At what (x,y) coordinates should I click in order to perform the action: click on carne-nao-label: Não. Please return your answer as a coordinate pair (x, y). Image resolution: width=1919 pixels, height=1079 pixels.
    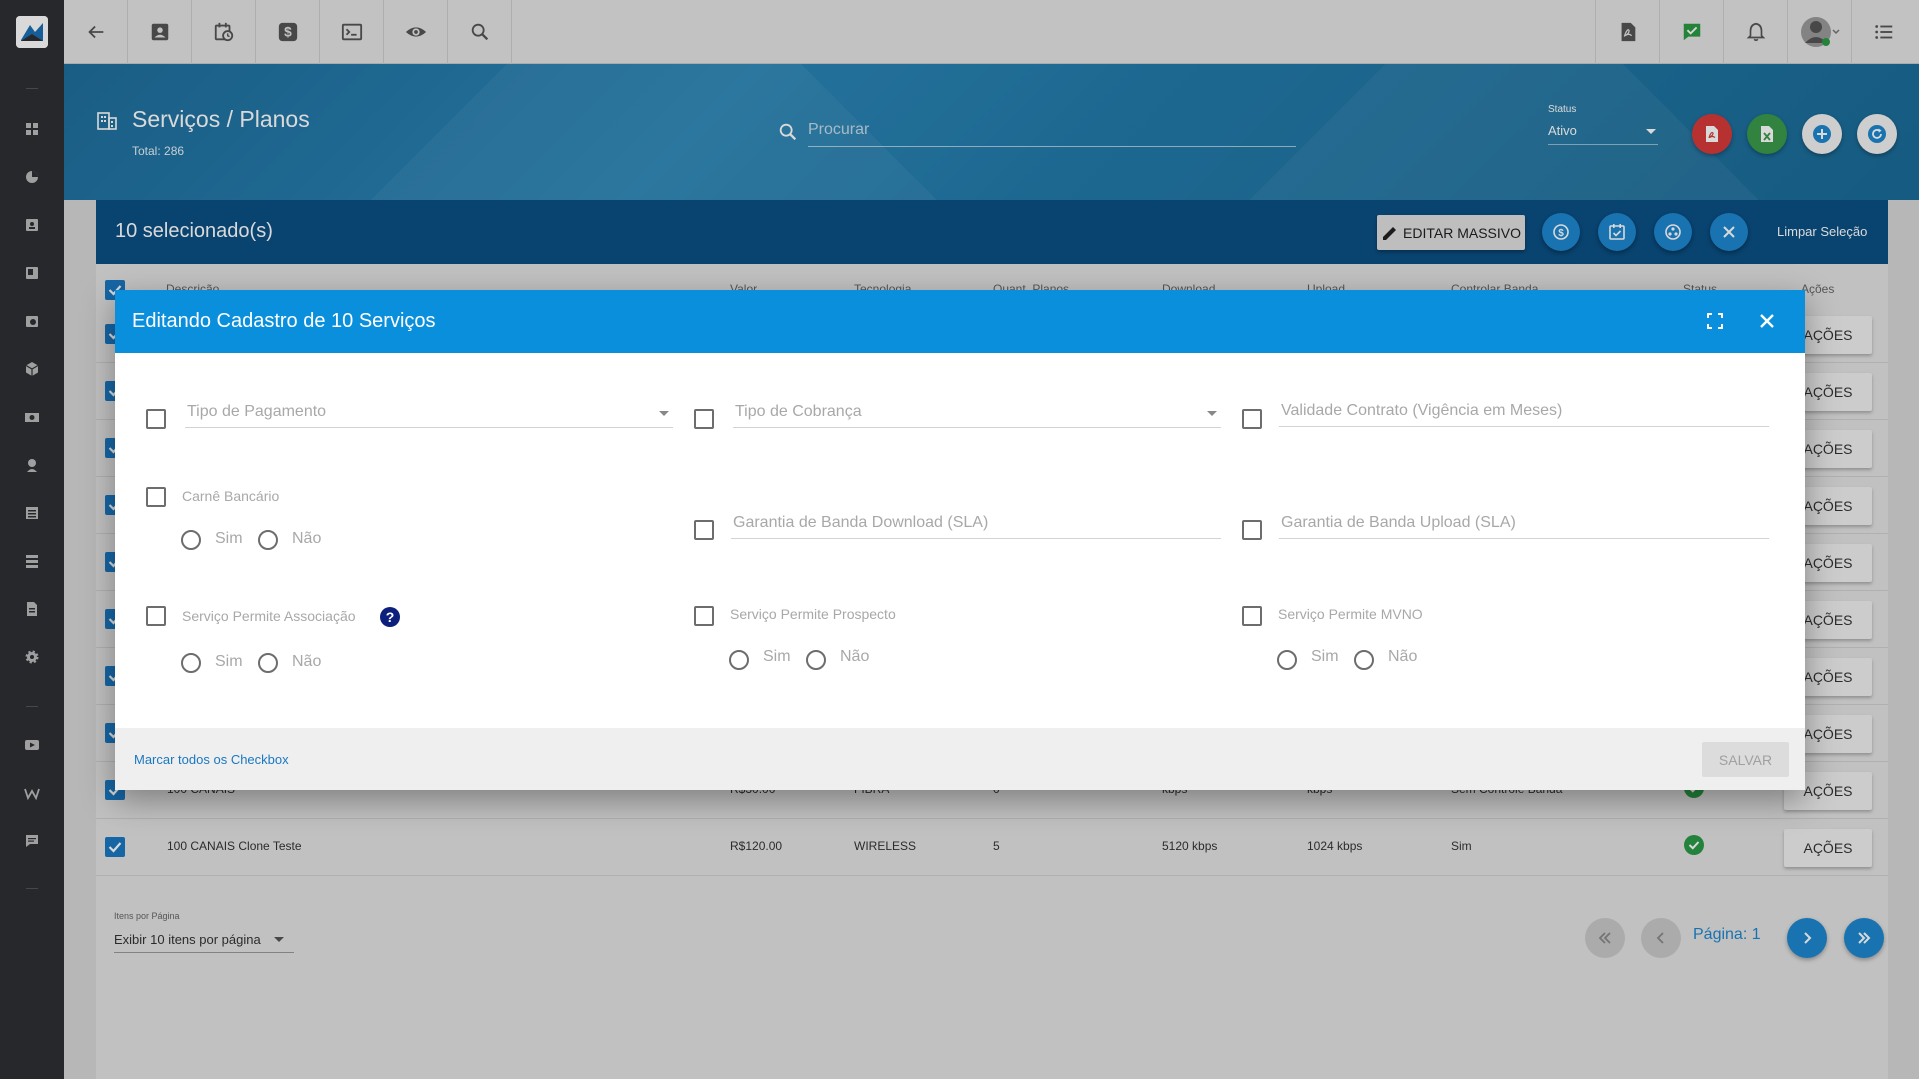
    Looking at the image, I should click on (307, 538).